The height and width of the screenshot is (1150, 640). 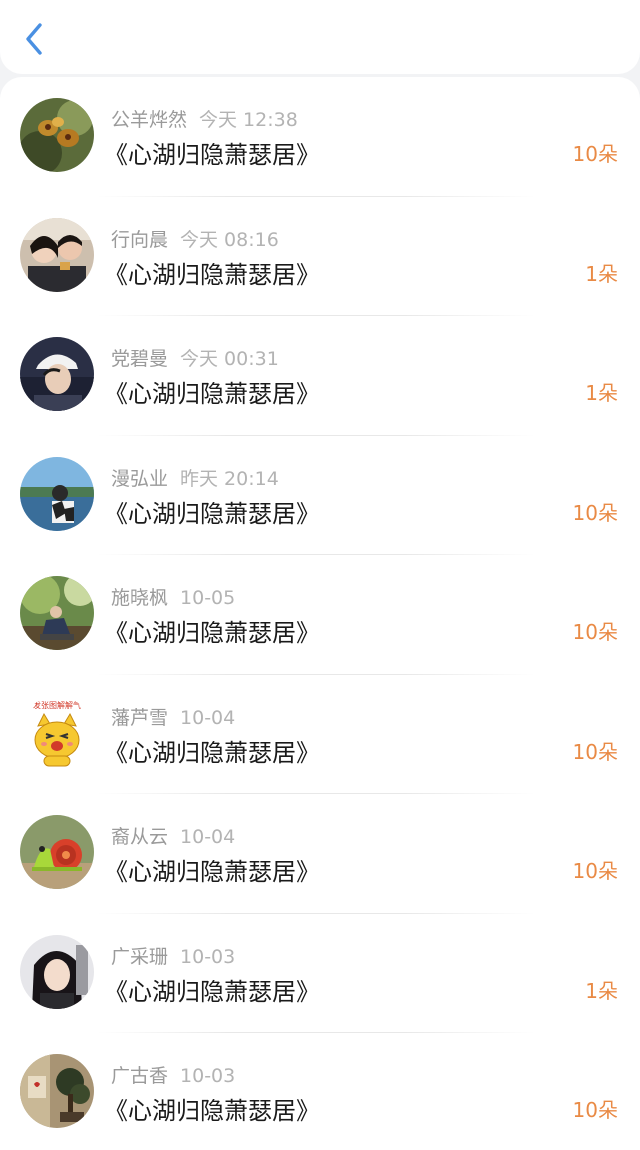 I want to click on back-button, so click(x=34, y=39).